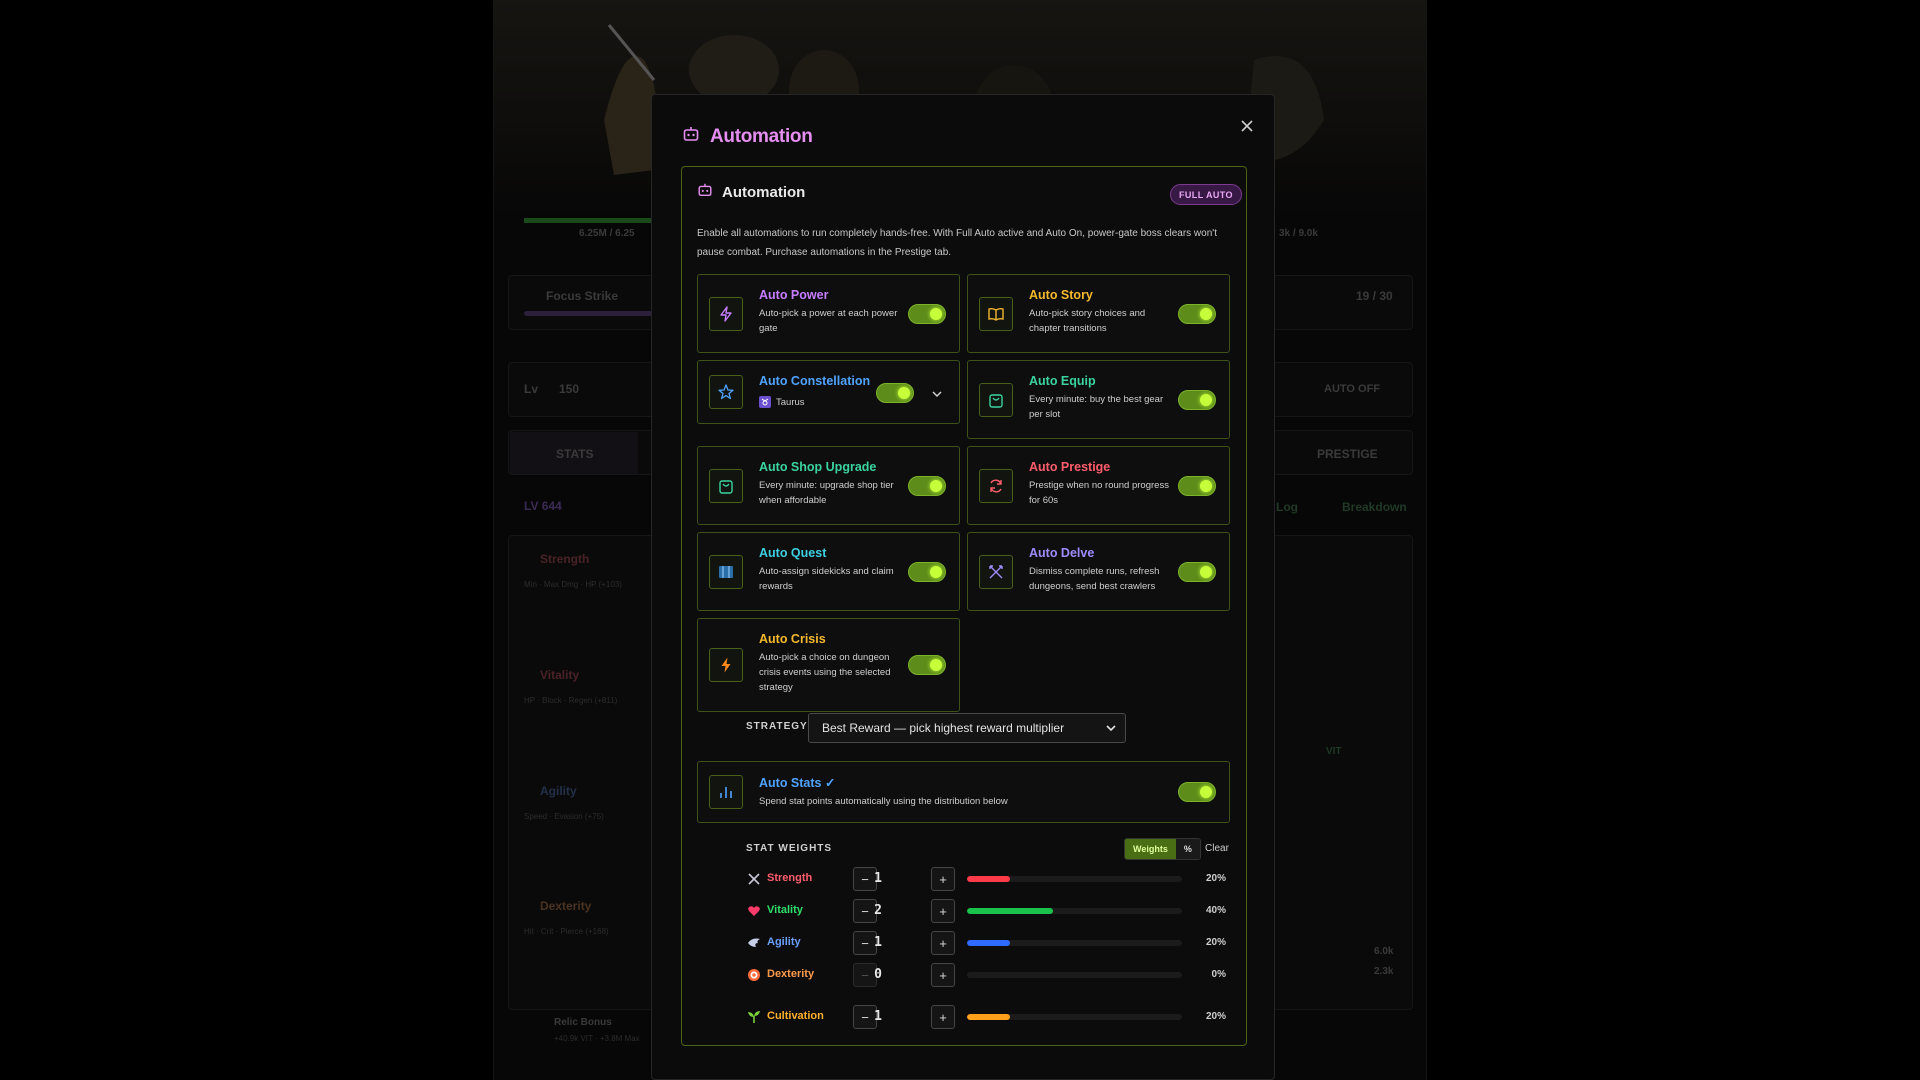 This screenshot has width=1920, height=1080. What do you see at coordinates (878, 1016) in the screenshot?
I see `stat-weight-value: 1` at bounding box center [878, 1016].